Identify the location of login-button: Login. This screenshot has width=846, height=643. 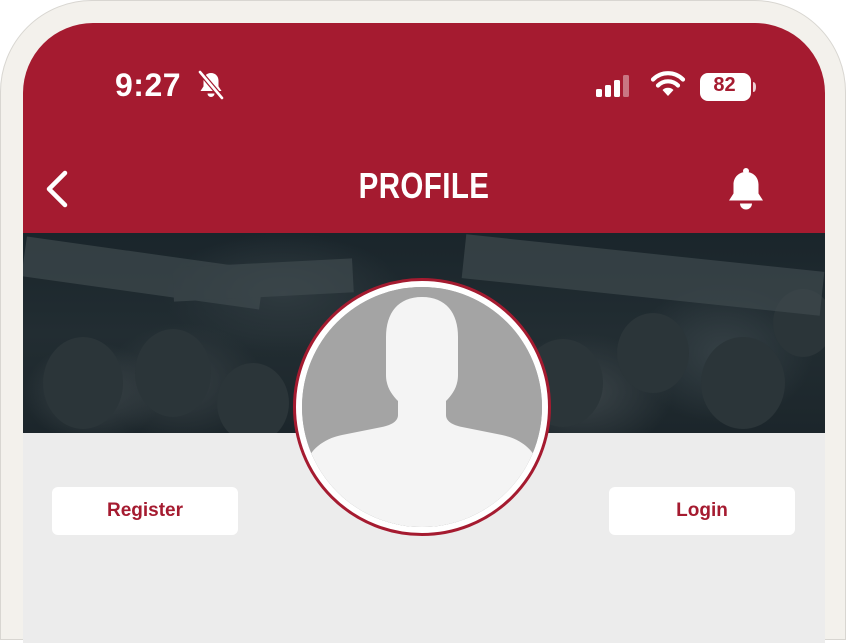
(702, 511).